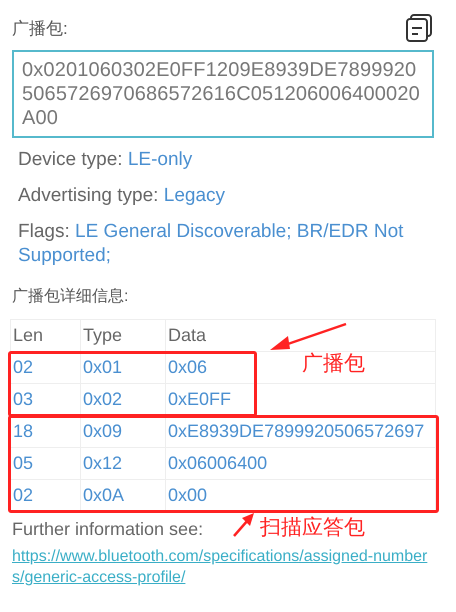 This screenshot has width=456, height=612. I want to click on table-cell: 05, so click(23, 463).